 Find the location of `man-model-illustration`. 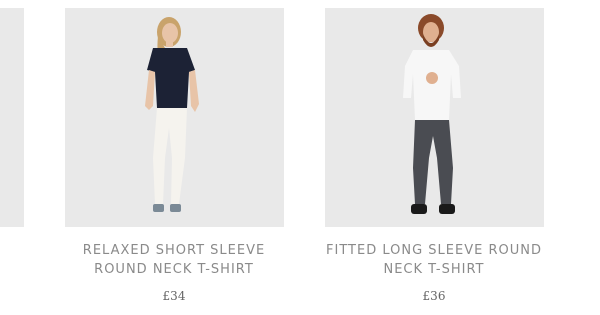

man-model-illustration is located at coordinates (432, 114).